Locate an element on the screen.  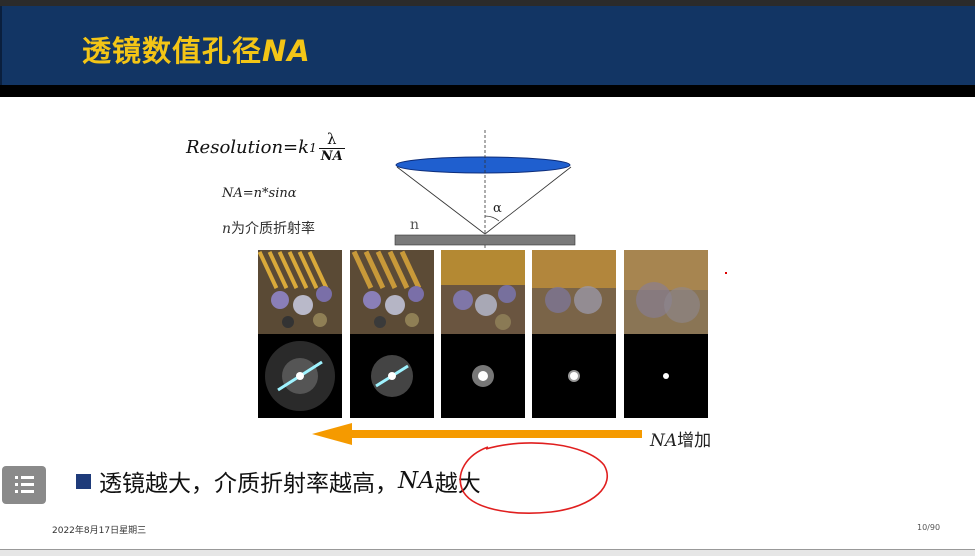
slide-menu-button is located at coordinates (24, 485).